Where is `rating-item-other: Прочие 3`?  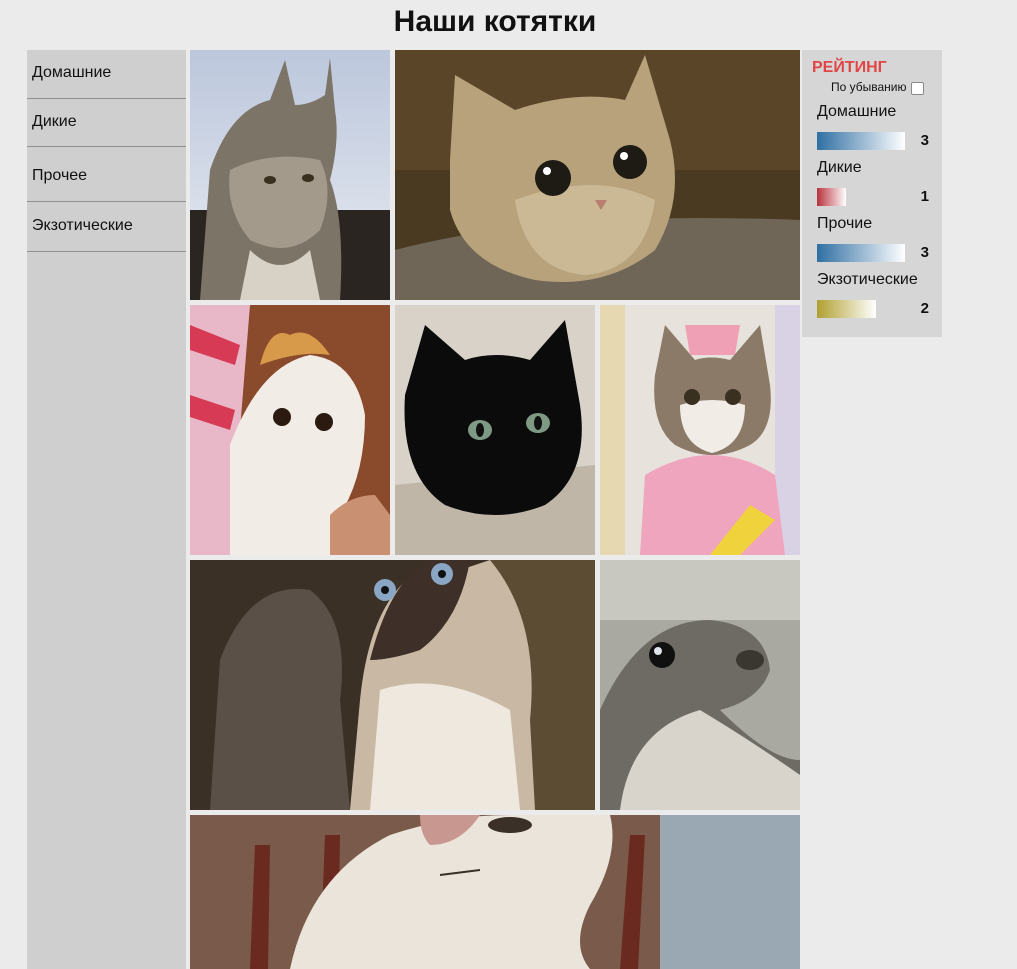 rating-item-other: Прочие 3 is located at coordinates (873, 238).